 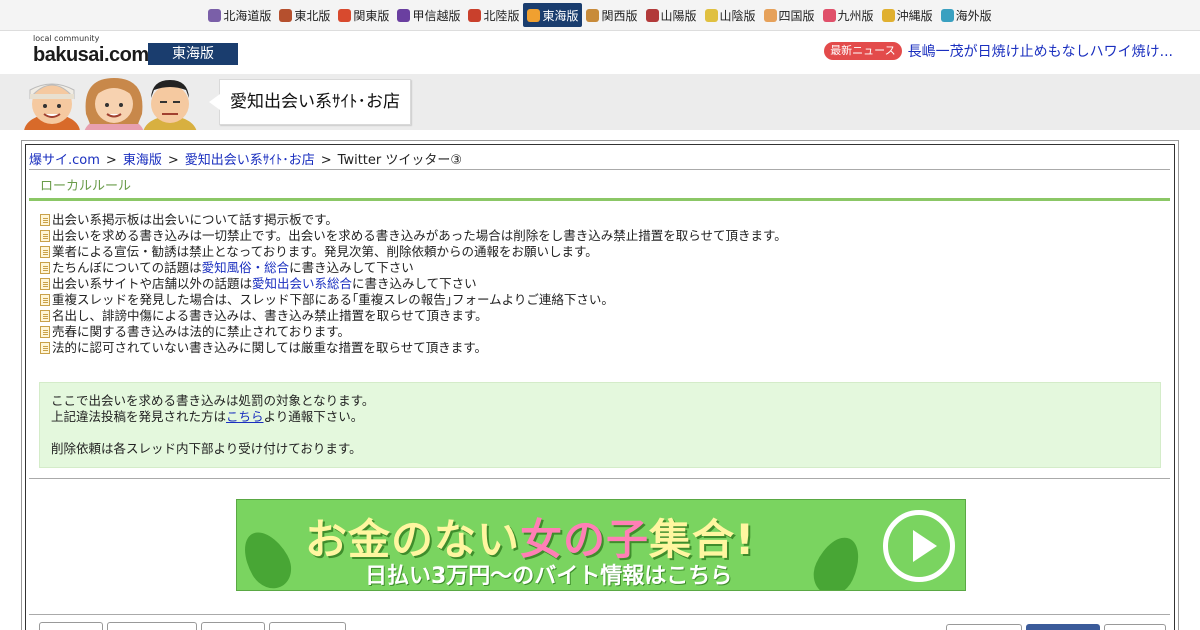 I want to click on local-rule-item: 名出し、誹謗中傷による書き込みは、書き込み禁止措置を取らせて頂きます。, so click(x=413, y=316).